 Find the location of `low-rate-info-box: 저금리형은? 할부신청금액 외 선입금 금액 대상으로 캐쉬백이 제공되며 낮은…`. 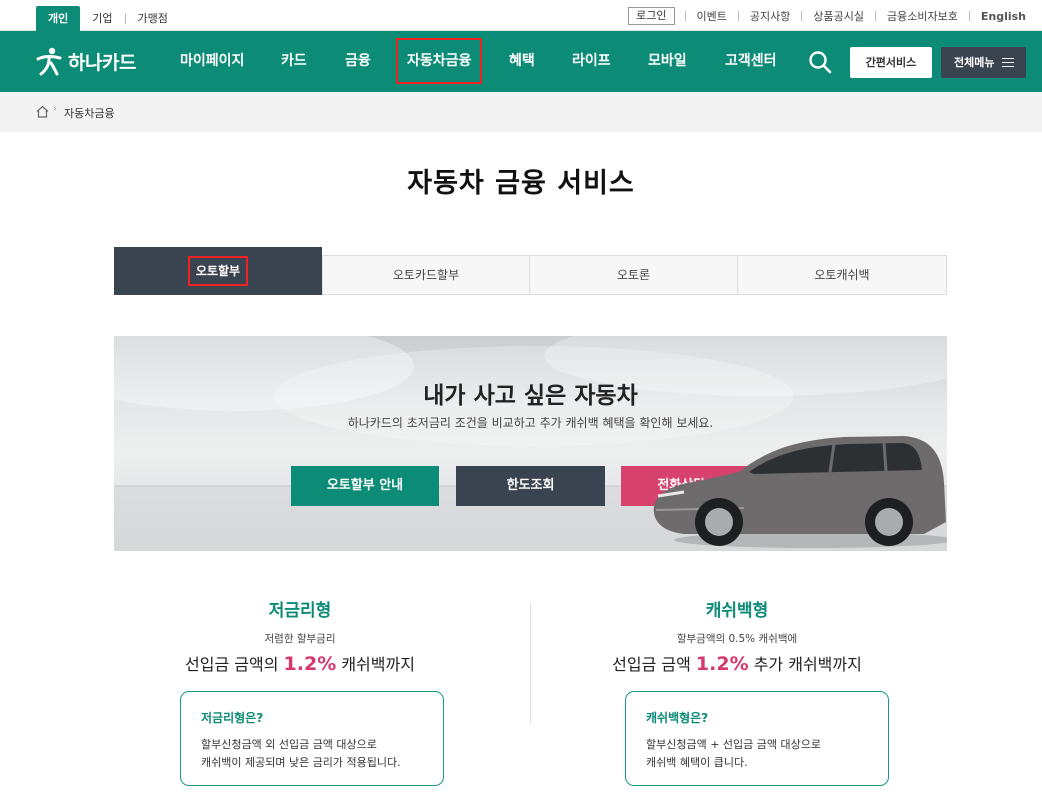

low-rate-info-box: 저금리형은? 할부신청금액 외 선입금 금액 대상으로 캐쉬백이 제공되며 낮은… is located at coordinates (312, 738).